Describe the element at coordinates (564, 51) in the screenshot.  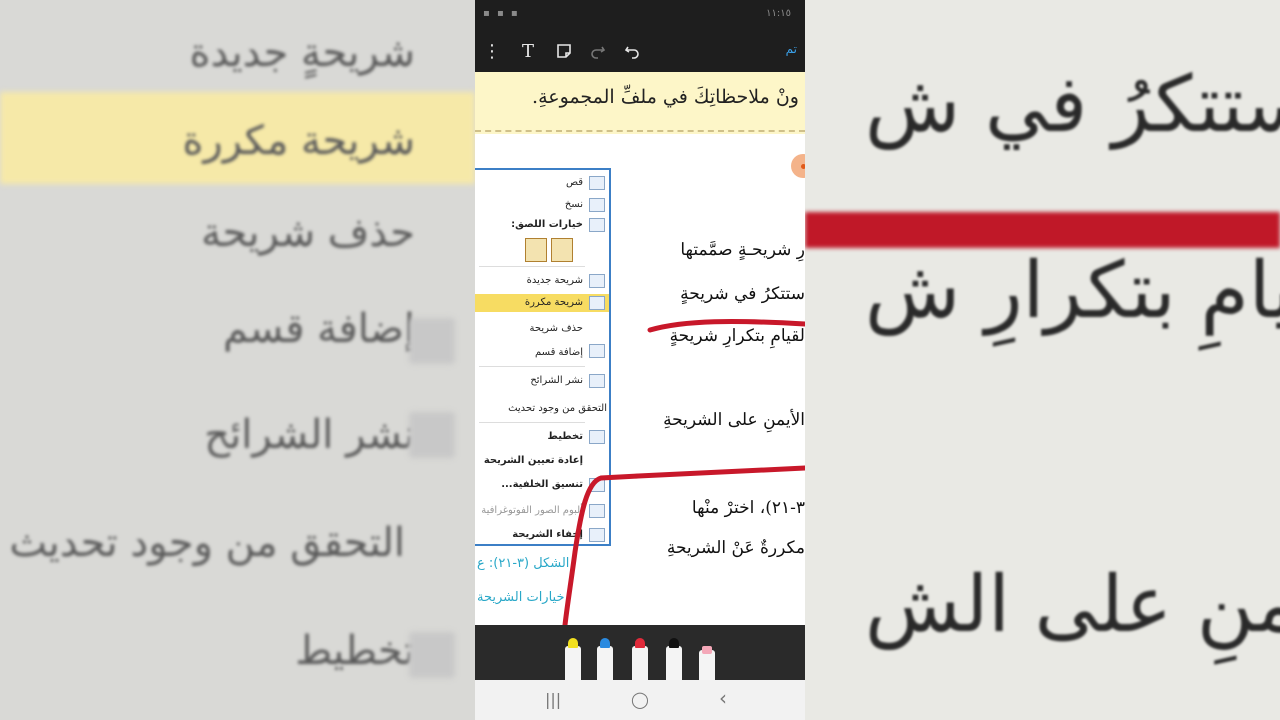
I see `sticky-note-icon` at that location.